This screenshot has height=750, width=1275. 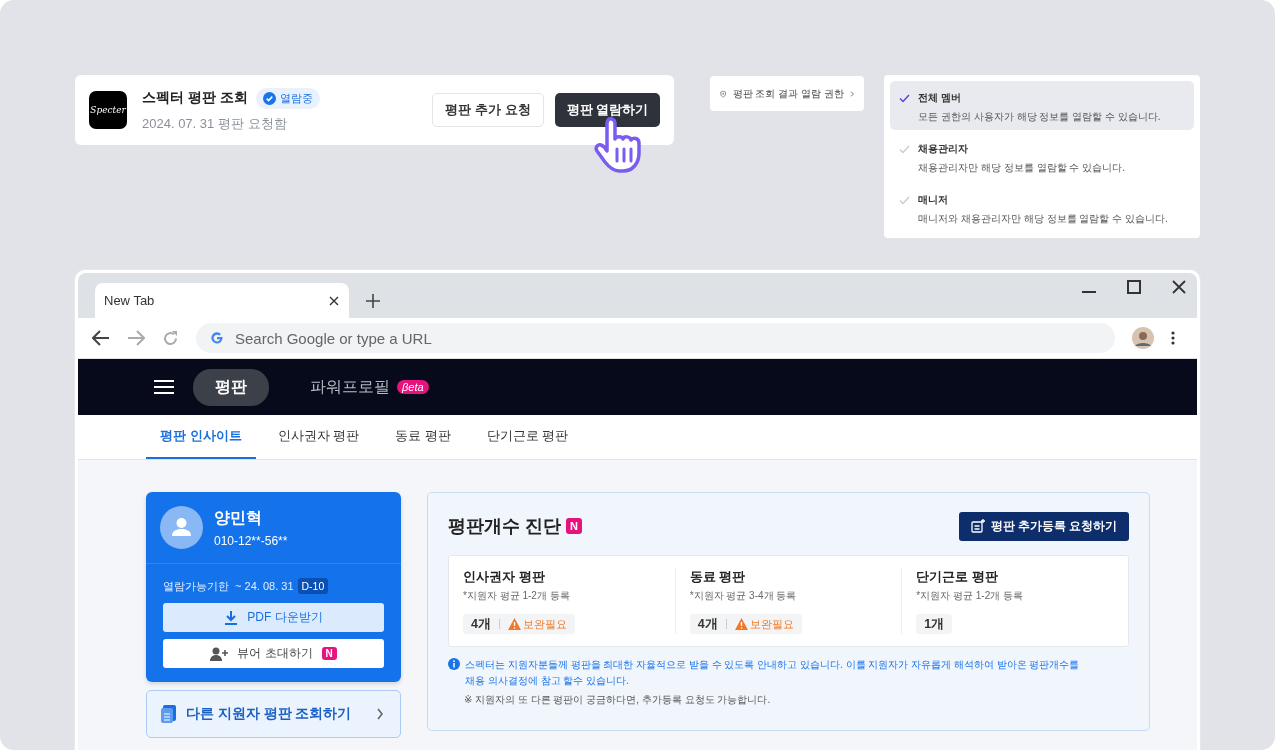 I want to click on maximize-icon, so click(x=1134, y=287).